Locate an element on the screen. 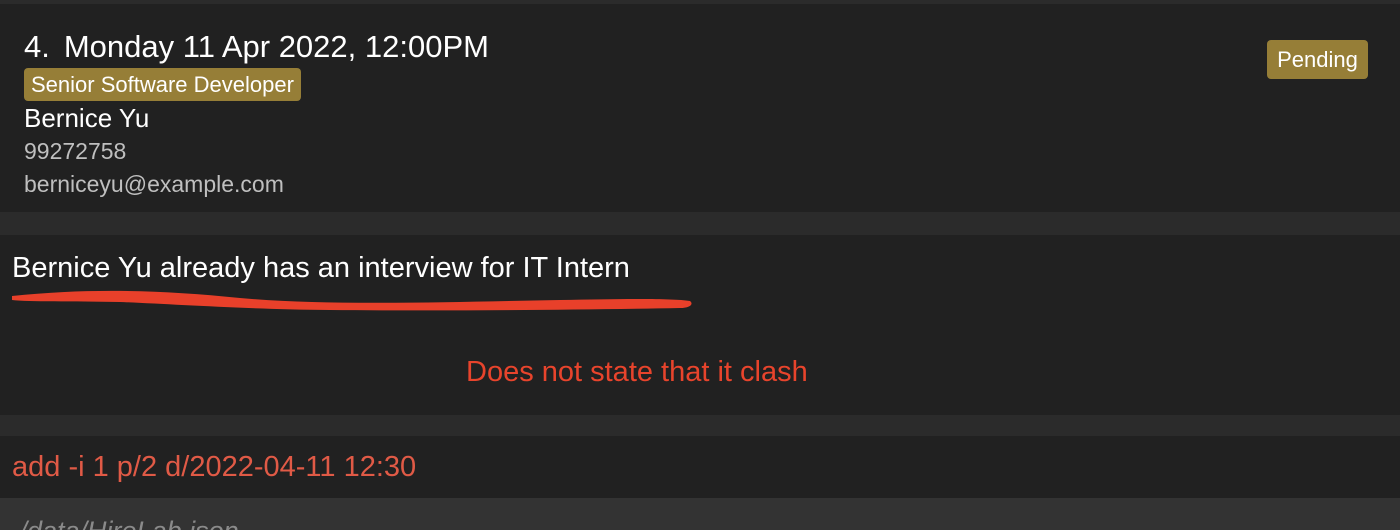 The image size is (1400, 530). candidate-email: berniceyu@example.com is located at coordinates (154, 184).